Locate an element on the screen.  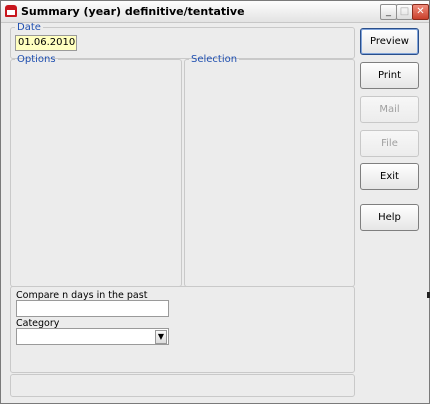
date-field: 01.06.2010 (Tu is located at coordinates (46, 43).